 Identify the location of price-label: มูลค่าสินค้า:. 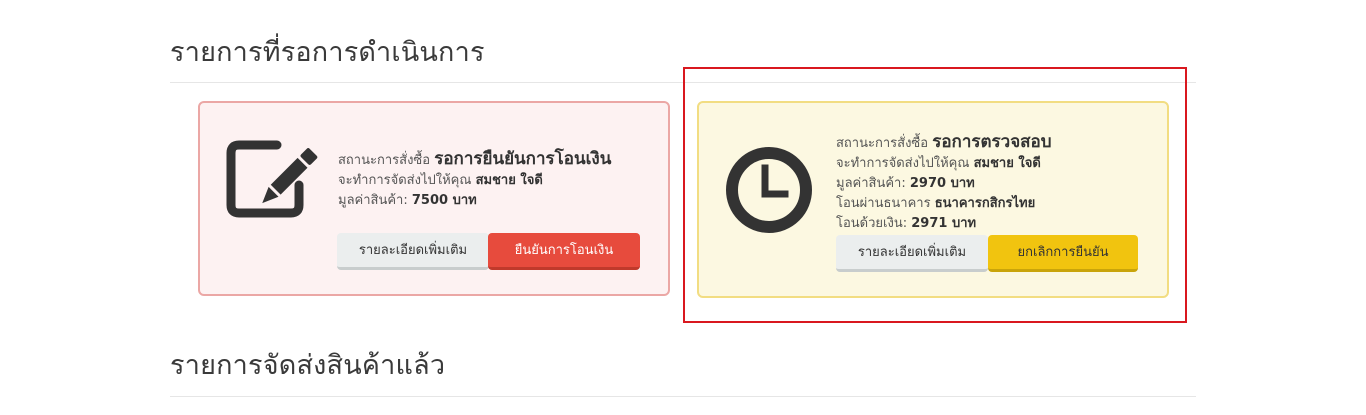
(373, 200).